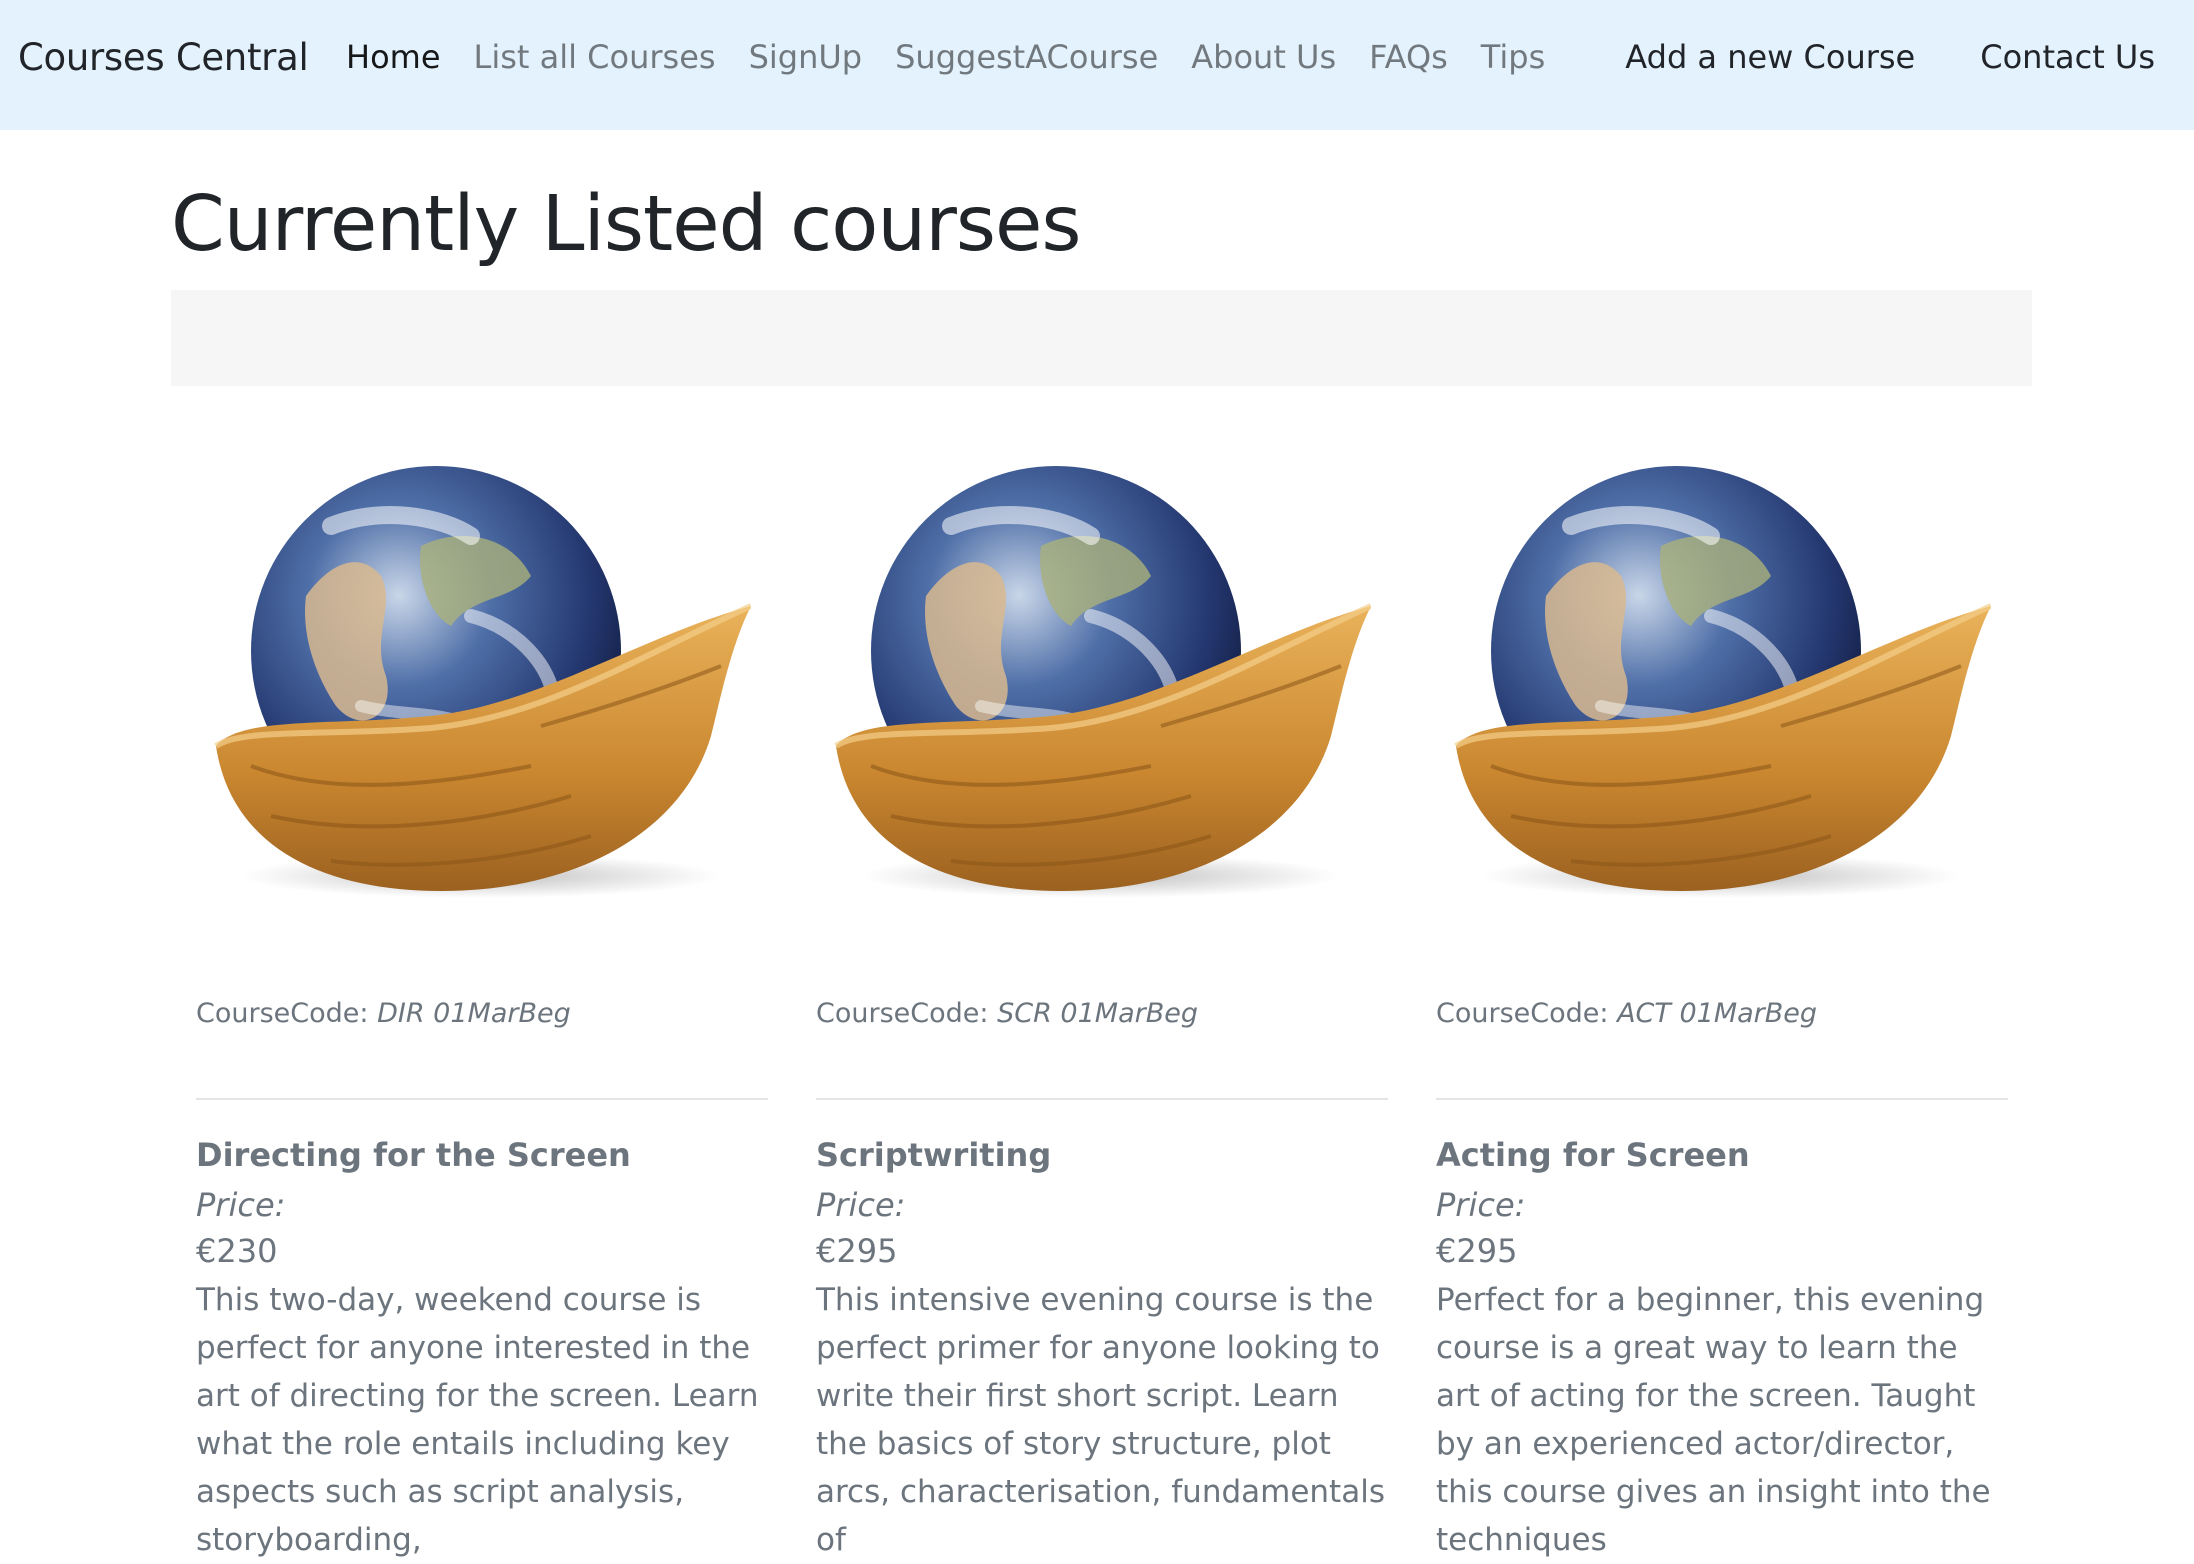  What do you see at coordinates (1717, 1013) in the screenshot?
I see `course-code-value: ACT 01MarBeg` at bounding box center [1717, 1013].